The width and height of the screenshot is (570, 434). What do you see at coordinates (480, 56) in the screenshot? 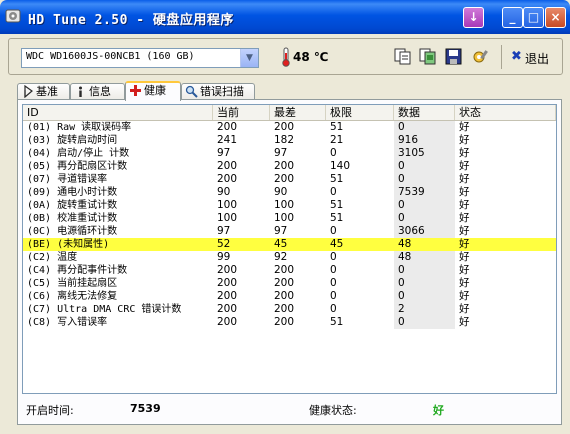
I see `options-icon` at bounding box center [480, 56].